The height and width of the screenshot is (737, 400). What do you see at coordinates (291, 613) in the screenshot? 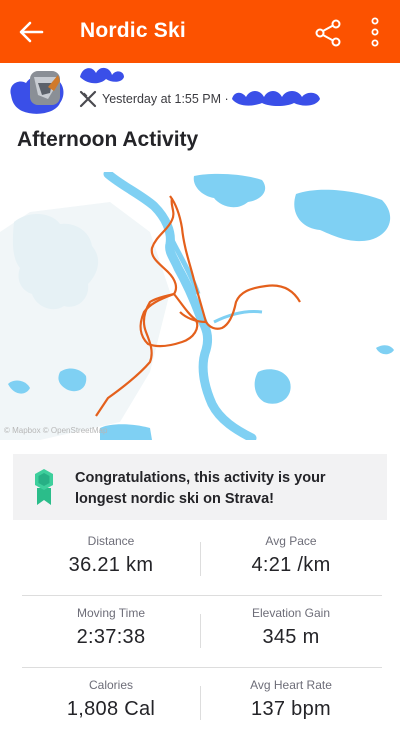
I see `stat-label: Elevation Gain` at bounding box center [291, 613].